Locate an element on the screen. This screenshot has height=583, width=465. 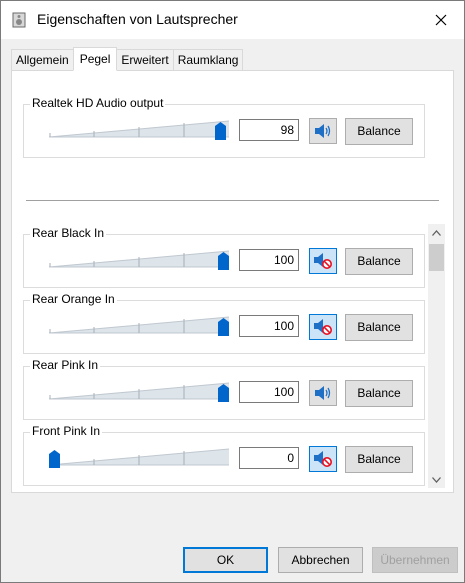
title-bar: Eigenschaften von Lautsprecher is located at coordinates (232, 20).